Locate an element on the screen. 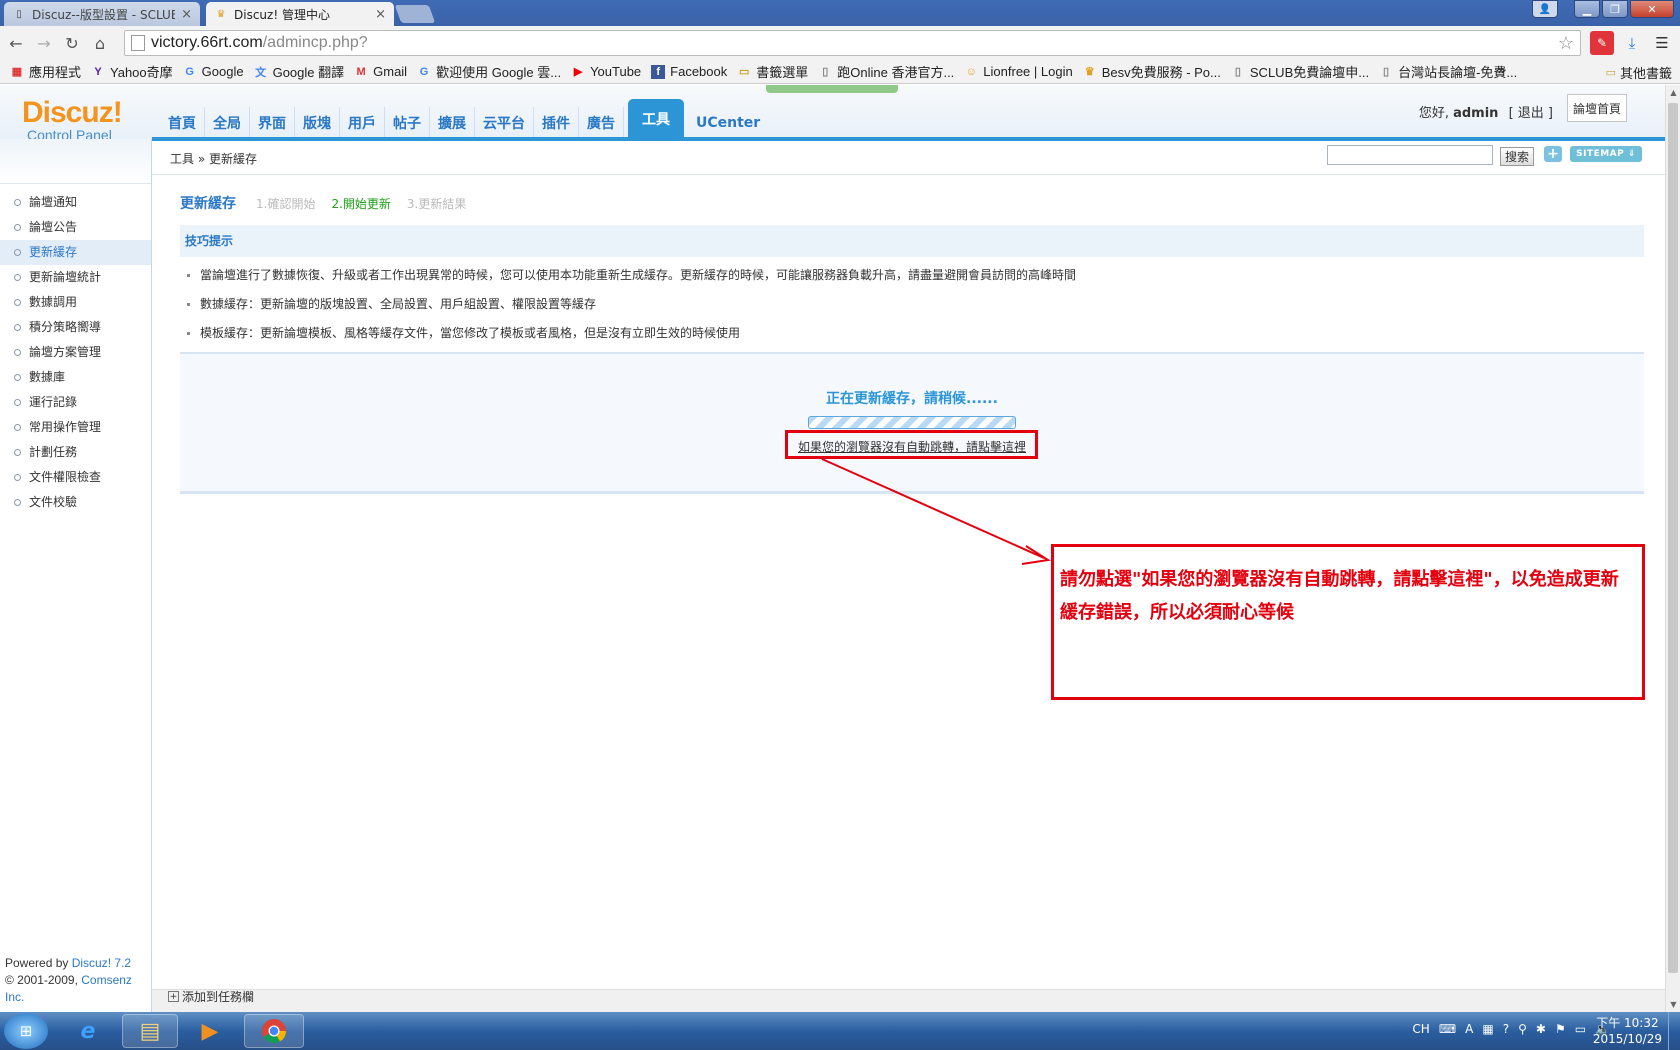 The height and width of the screenshot is (1050, 1680). chrome-logo-icon is located at coordinates (274, 1031).